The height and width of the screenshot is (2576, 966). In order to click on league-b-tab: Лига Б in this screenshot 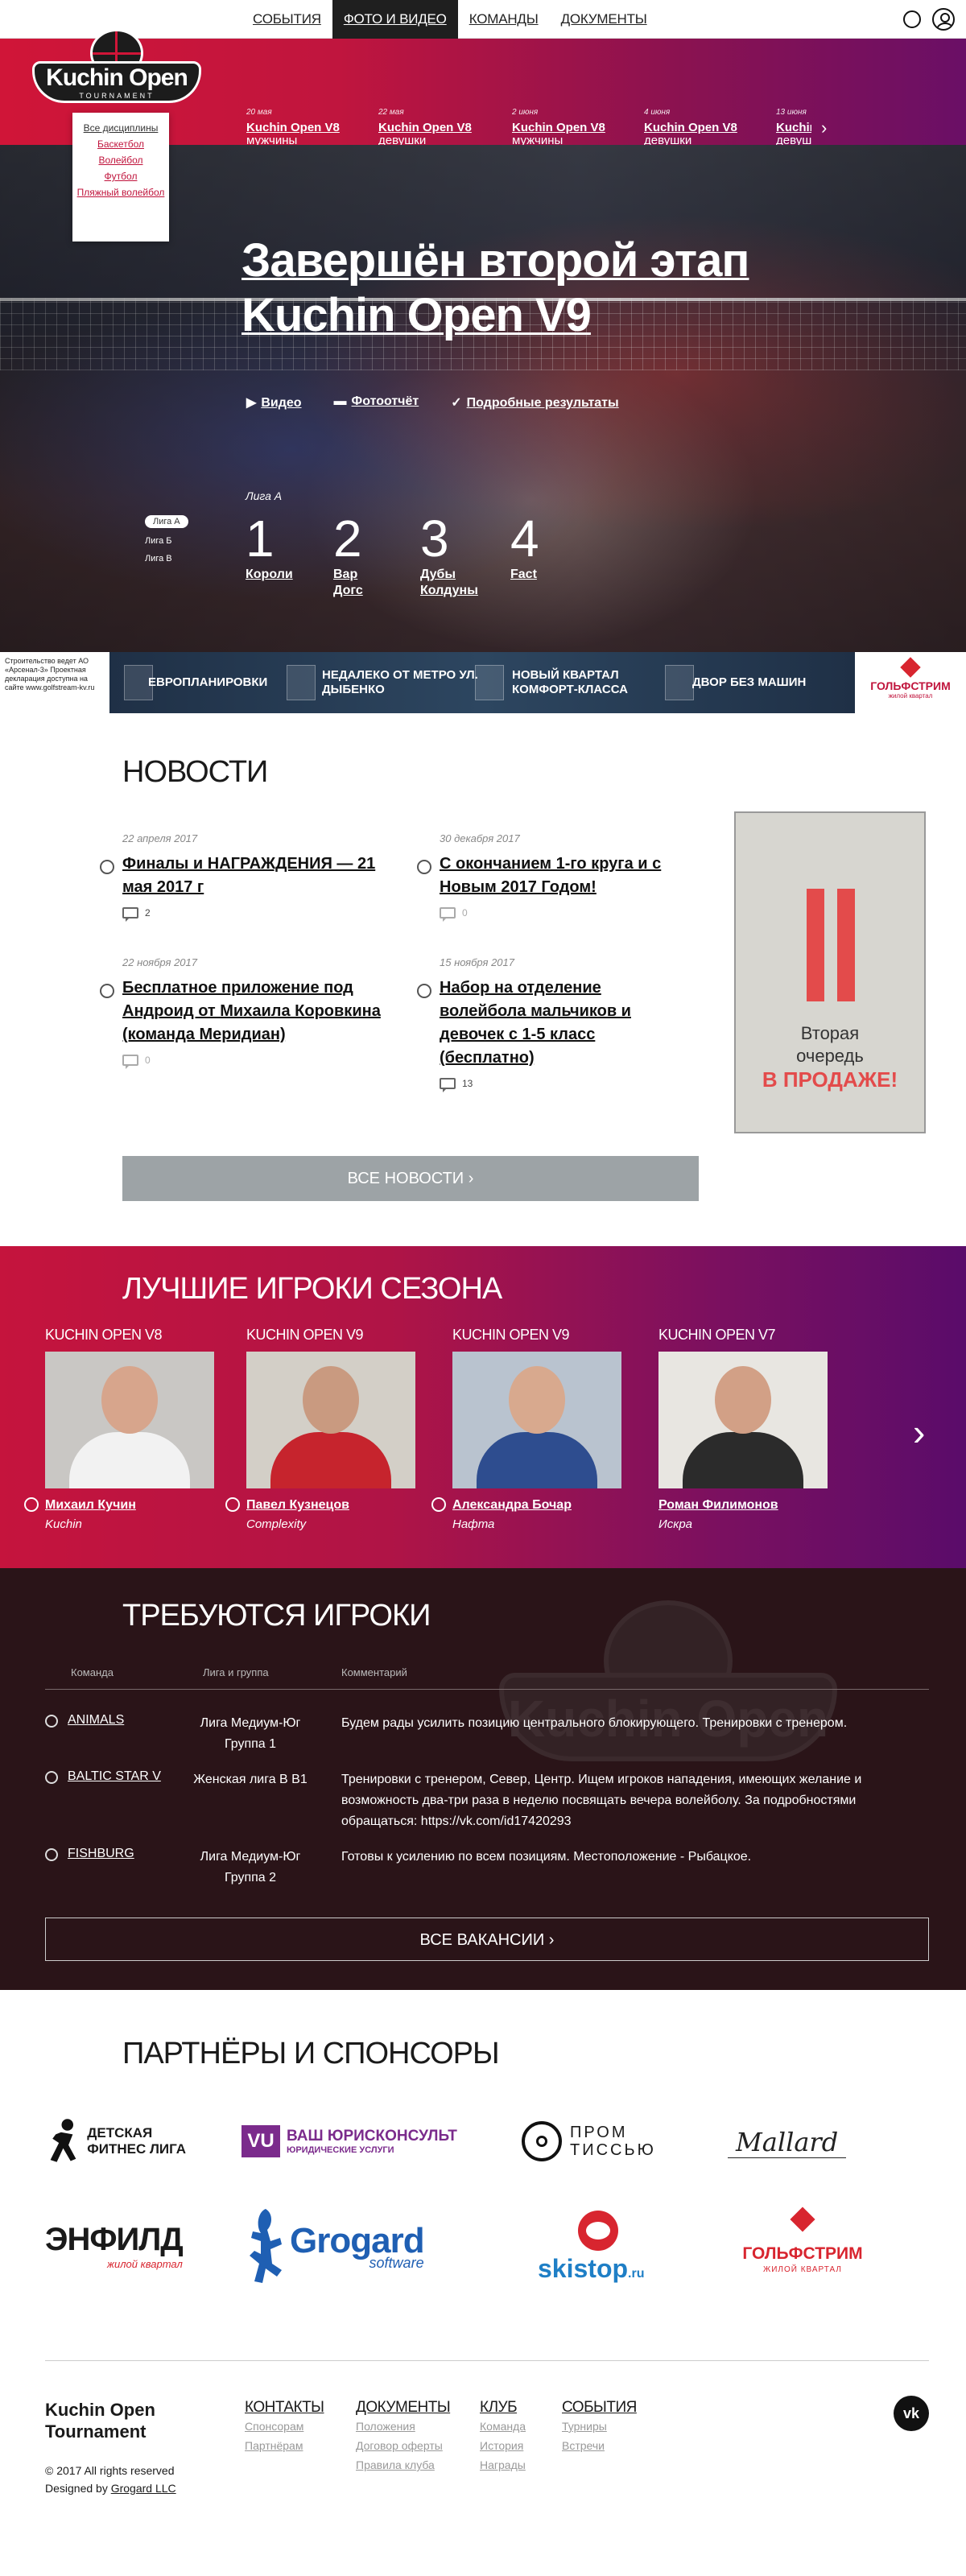, I will do `click(166, 541)`.